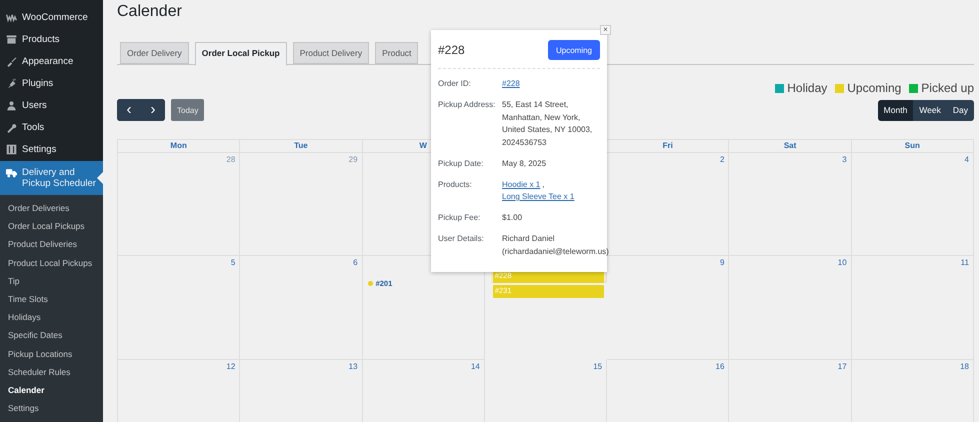  What do you see at coordinates (722, 159) in the screenshot?
I see `day-number: 2` at bounding box center [722, 159].